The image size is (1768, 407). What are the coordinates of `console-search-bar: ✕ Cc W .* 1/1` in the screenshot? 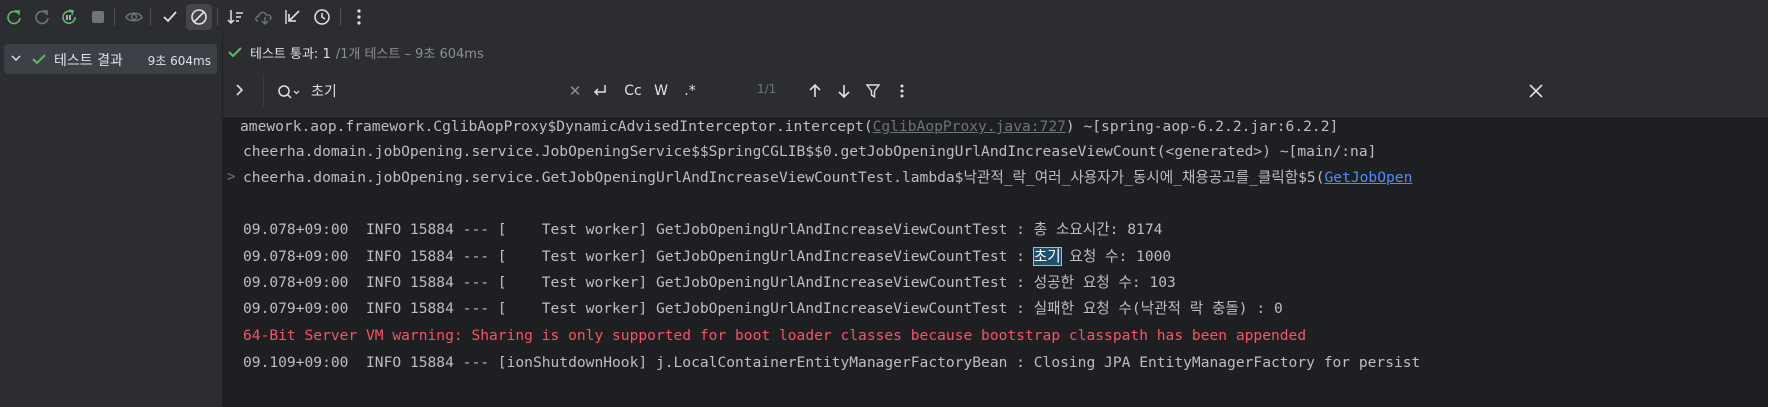 It's located at (995, 91).